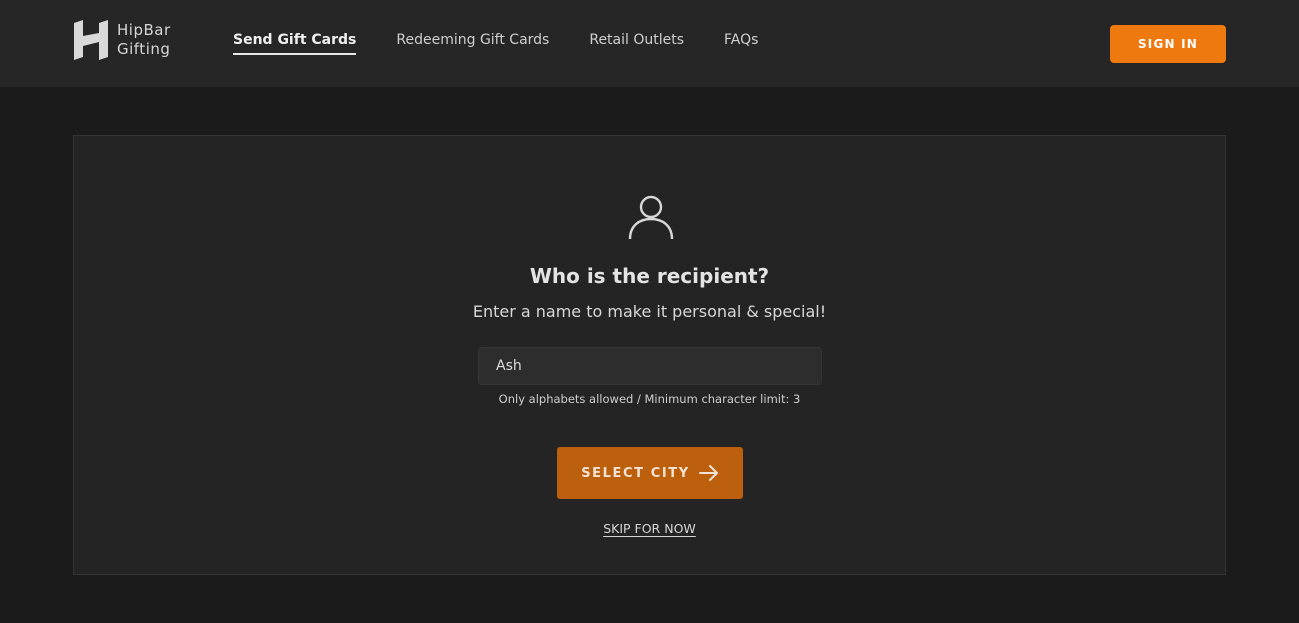 This screenshot has width=1299, height=623. What do you see at coordinates (651, 217) in the screenshot?
I see `user-icon` at bounding box center [651, 217].